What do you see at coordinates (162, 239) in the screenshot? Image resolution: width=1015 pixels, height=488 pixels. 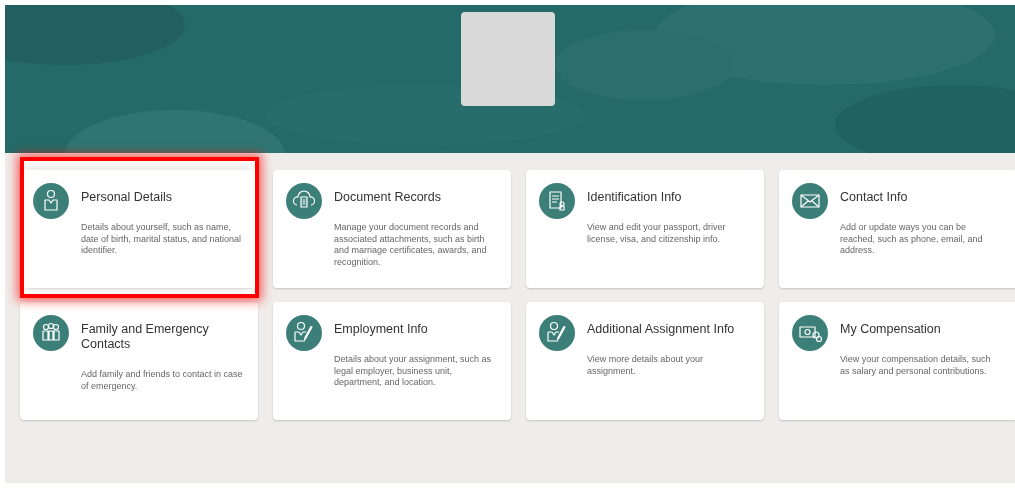 I see `tile-description: Details about yourself, such as name, date of birth, marital status, and national identifier.` at bounding box center [162, 239].